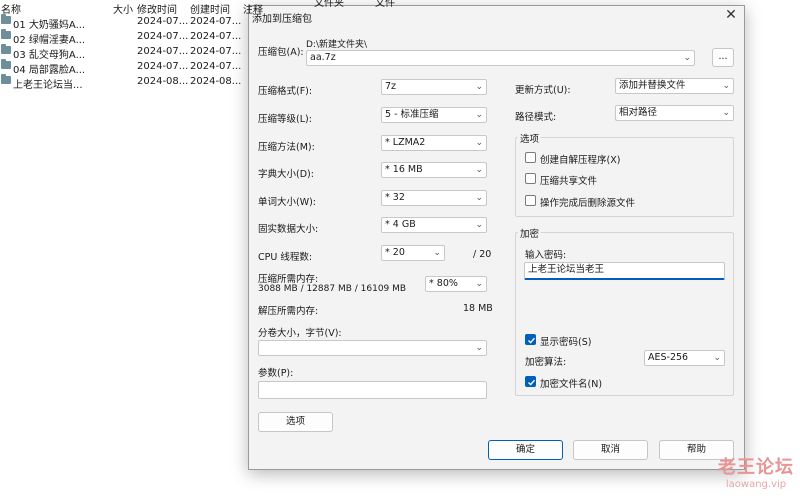 This screenshot has width=800, height=504. I want to click on level-select: 5 - 标准压缩 ⌄, so click(434, 115).